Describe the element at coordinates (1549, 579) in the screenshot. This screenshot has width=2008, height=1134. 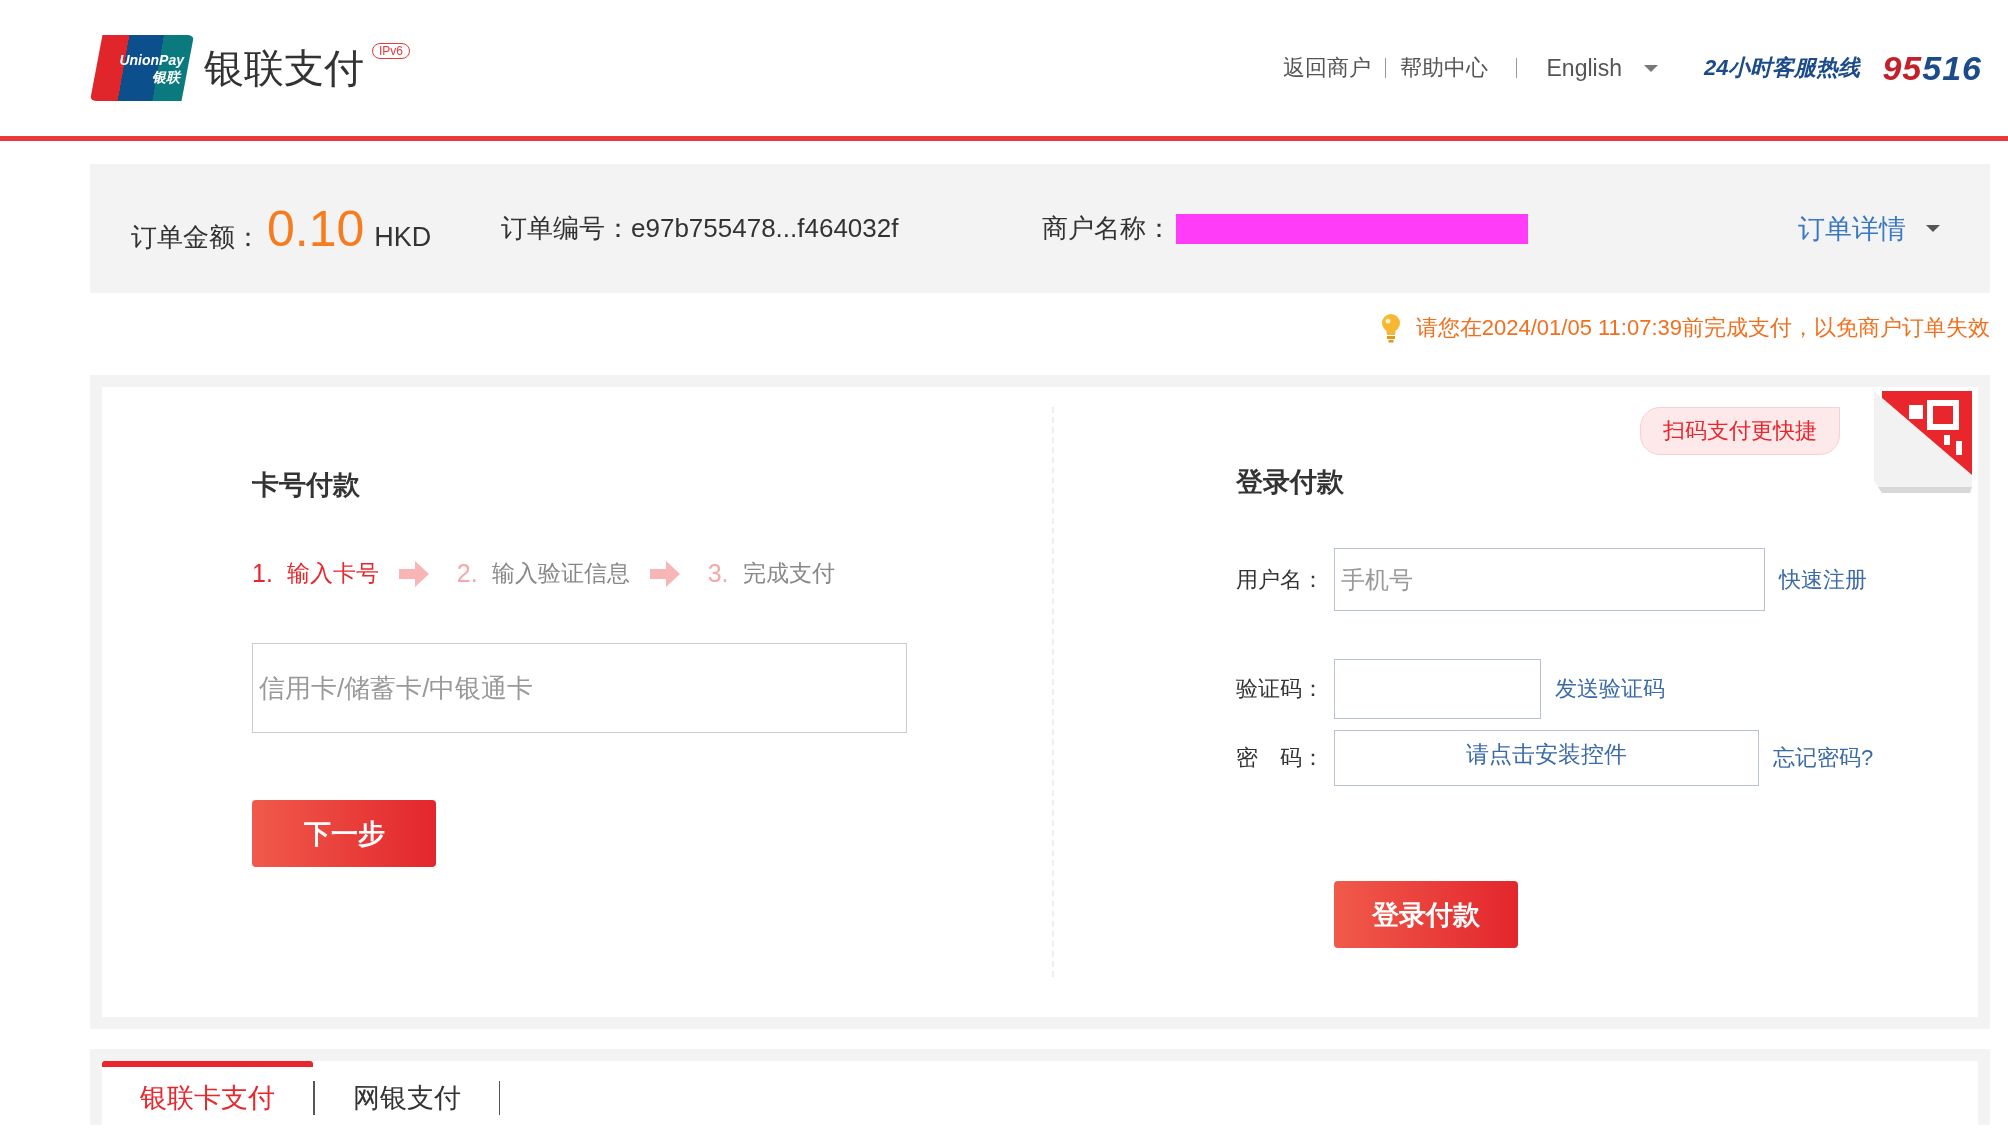
I see `username-field: 手机号` at that location.